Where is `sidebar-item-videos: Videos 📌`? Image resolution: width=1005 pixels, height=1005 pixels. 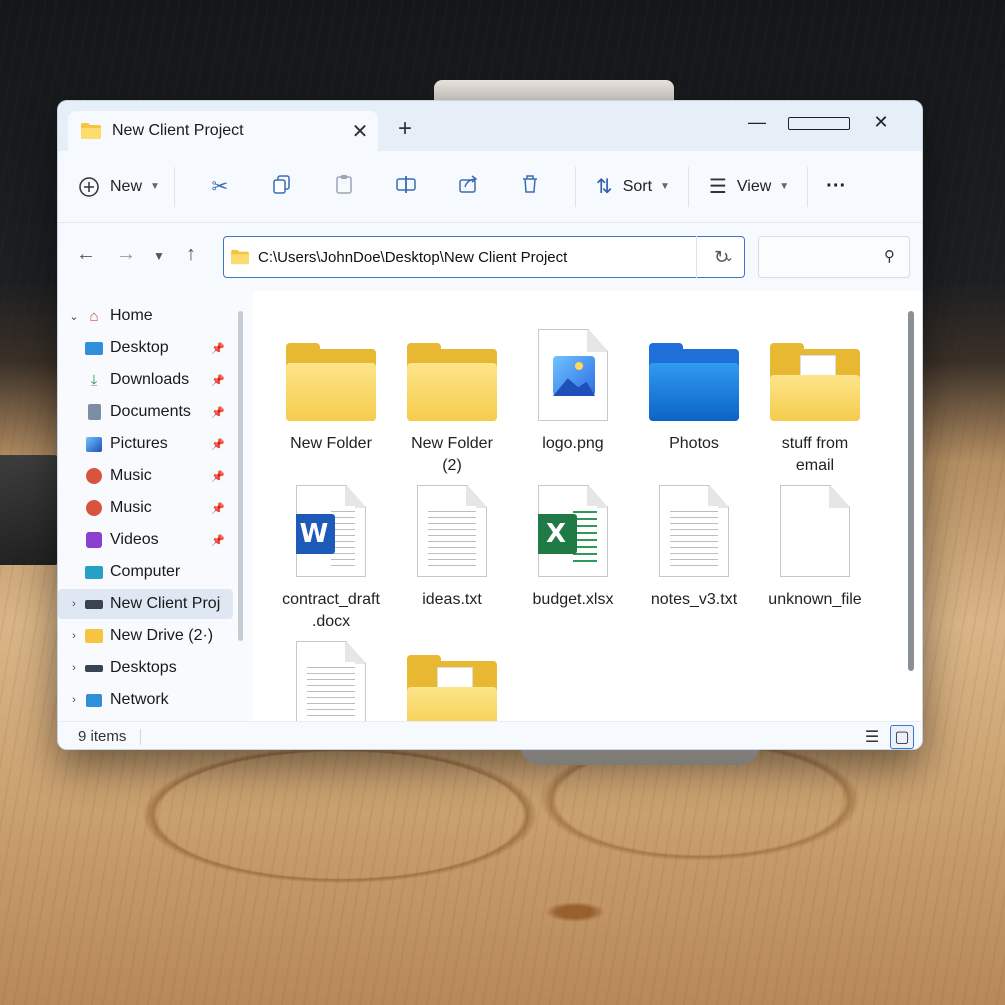
sidebar-item-videos: Videos 📌 is located at coordinates (145, 540).